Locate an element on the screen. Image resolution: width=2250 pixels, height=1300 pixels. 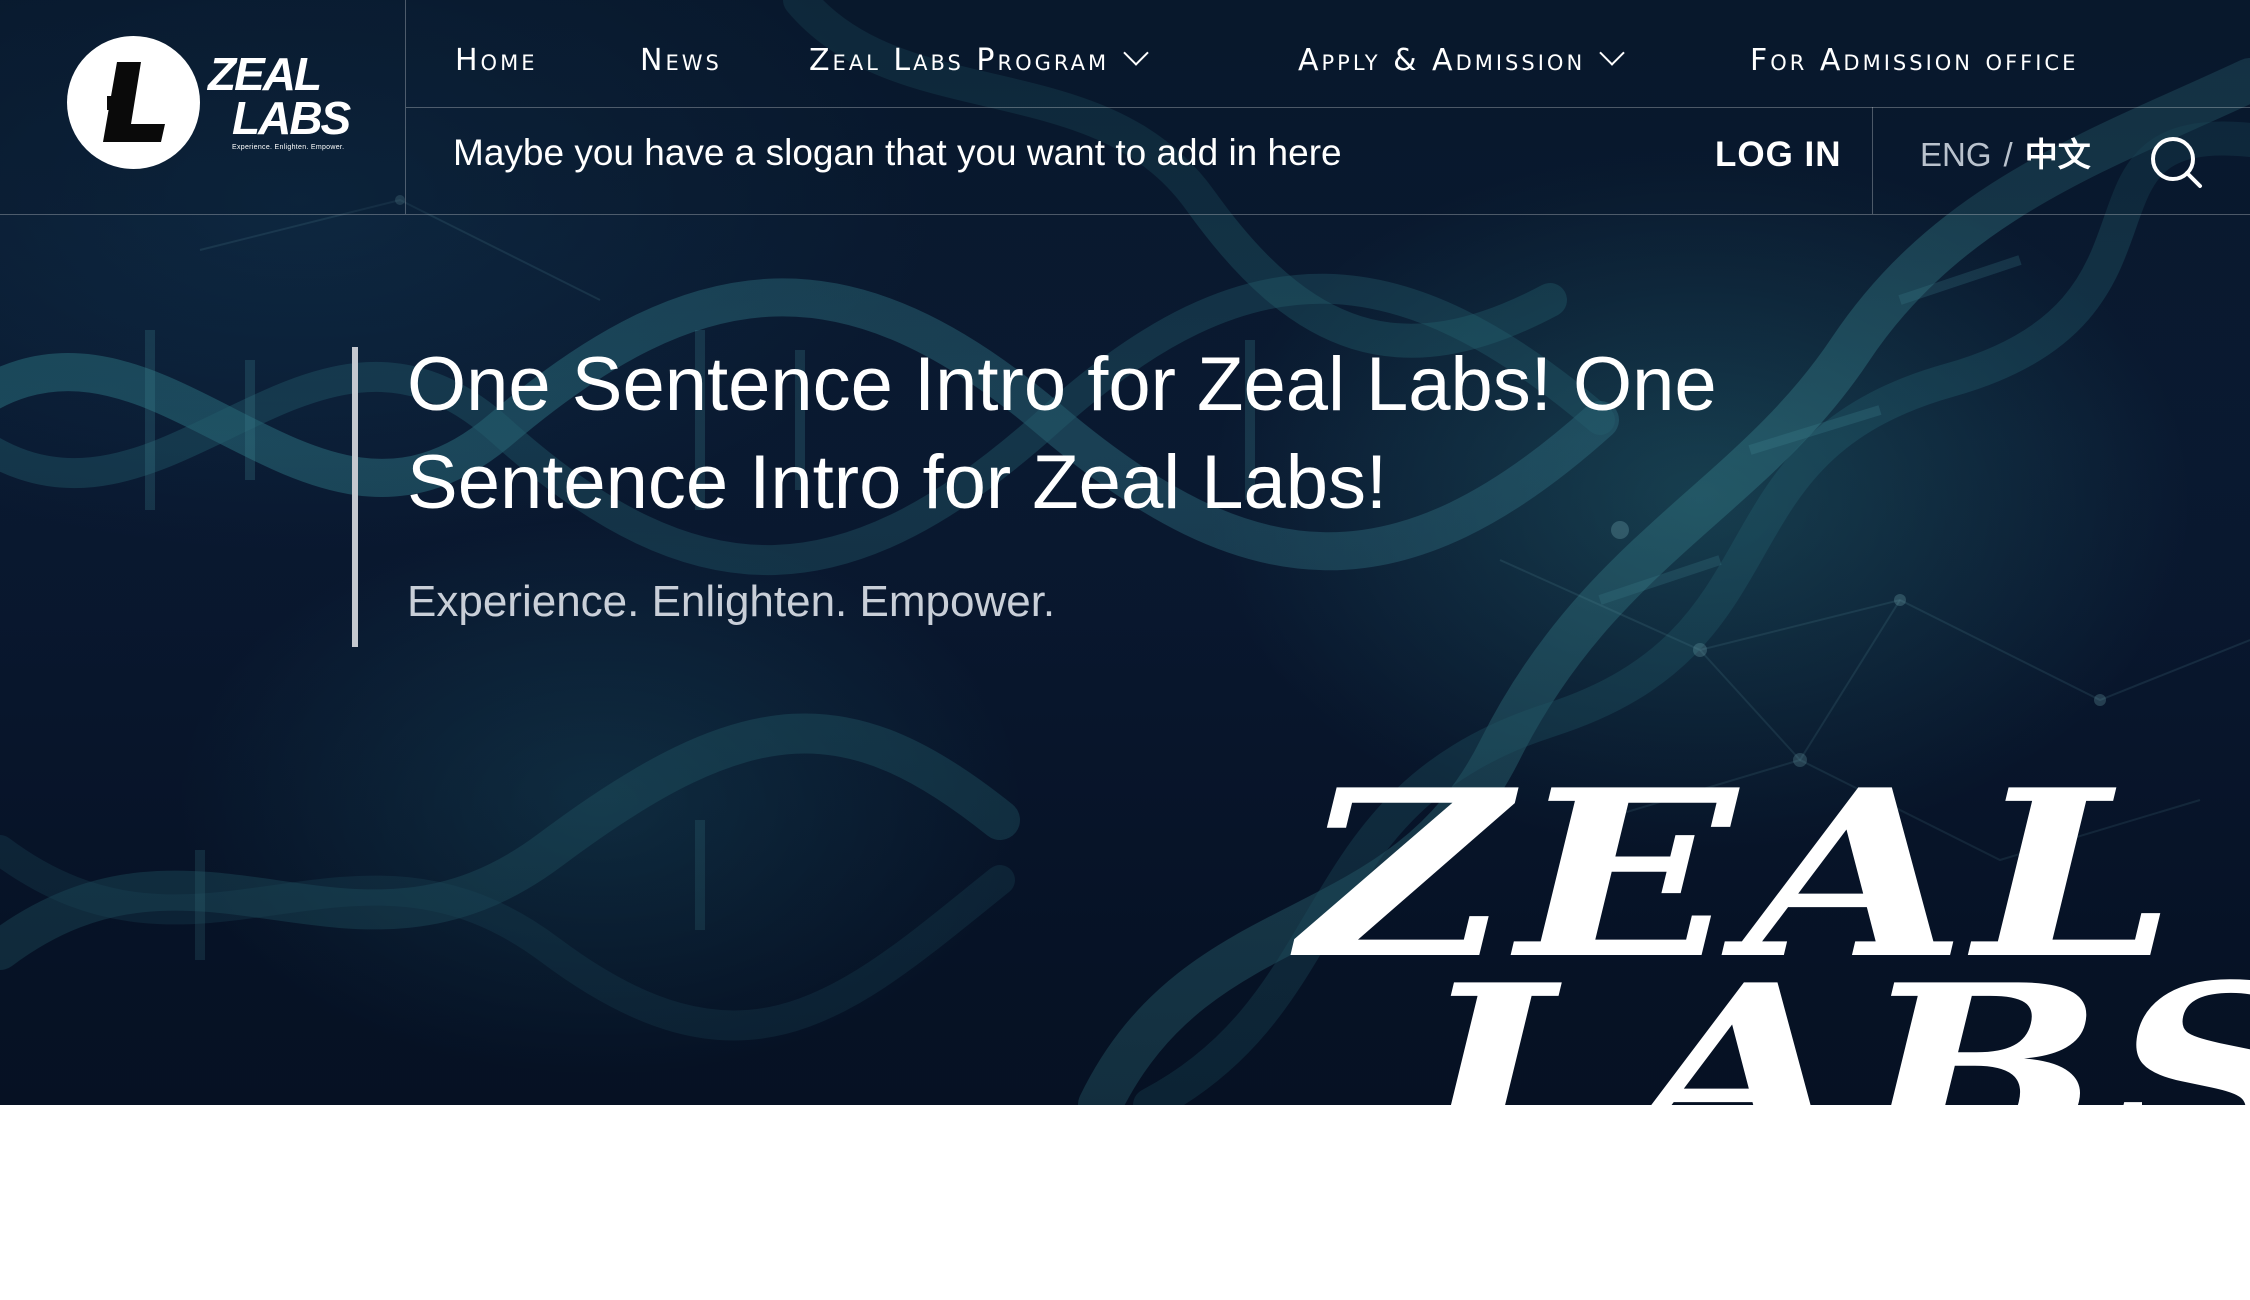
search-button is located at coordinates (2176, 162).